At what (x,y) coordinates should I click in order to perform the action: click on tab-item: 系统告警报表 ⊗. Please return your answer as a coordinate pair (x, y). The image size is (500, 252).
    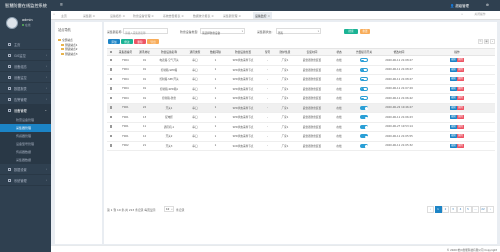
    Looking at the image, I should click on (173, 15).